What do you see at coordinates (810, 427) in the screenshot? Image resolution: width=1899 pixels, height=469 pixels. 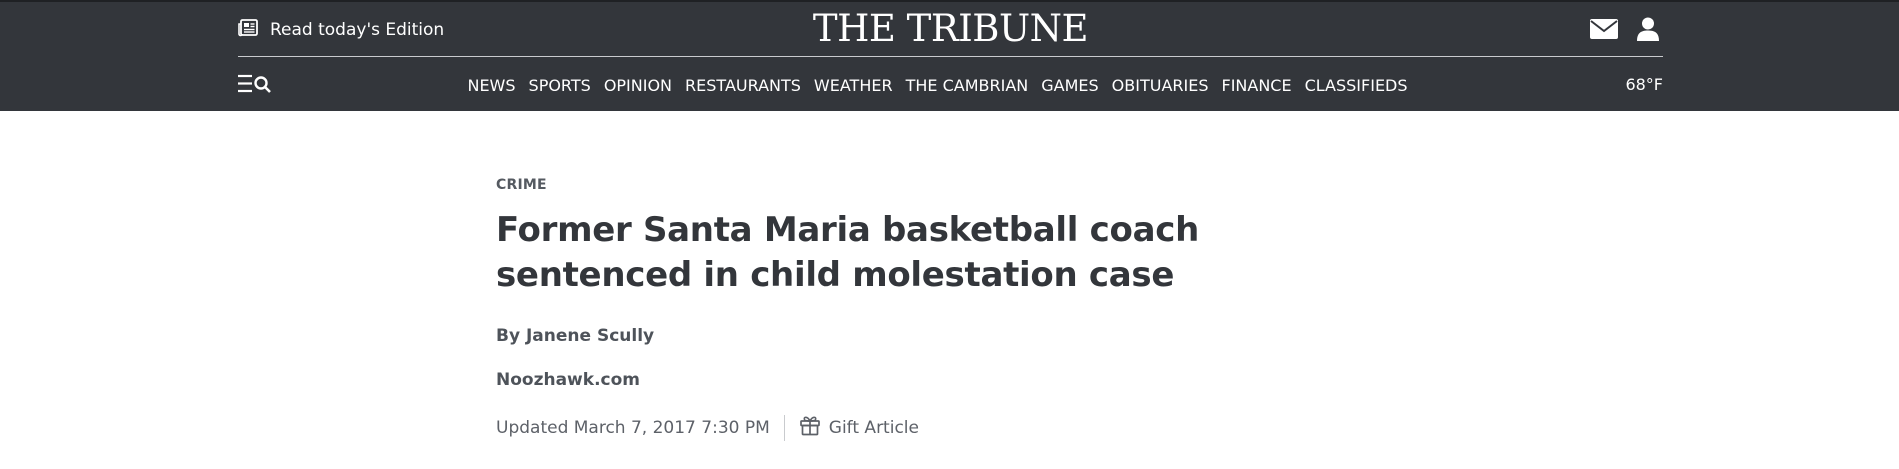 I see `gift-icon` at bounding box center [810, 427].